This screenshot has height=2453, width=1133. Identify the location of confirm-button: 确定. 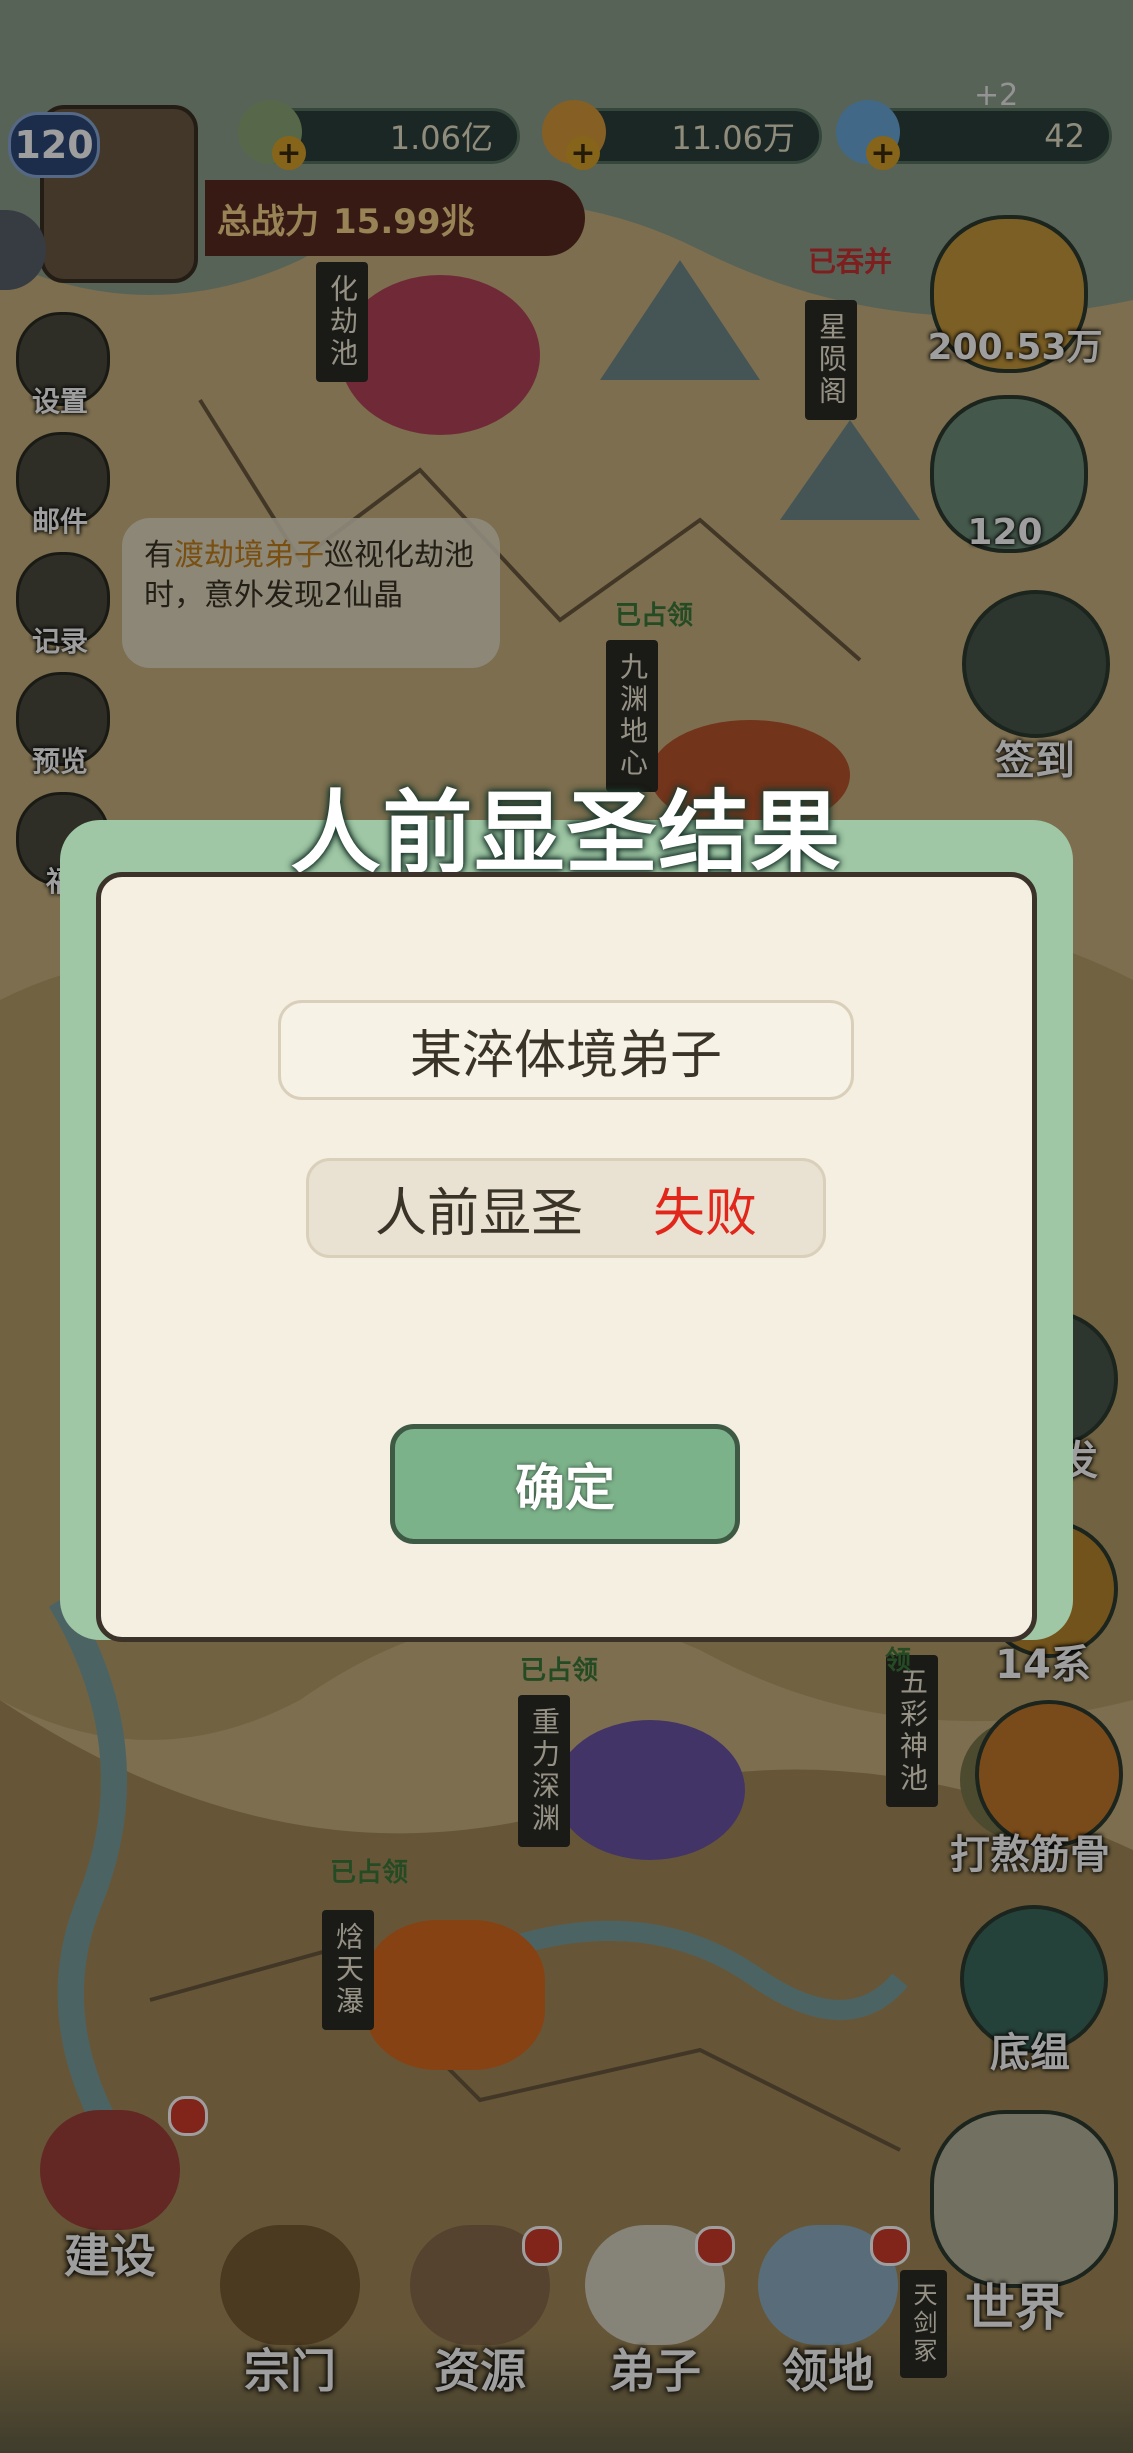
(565, 1484).